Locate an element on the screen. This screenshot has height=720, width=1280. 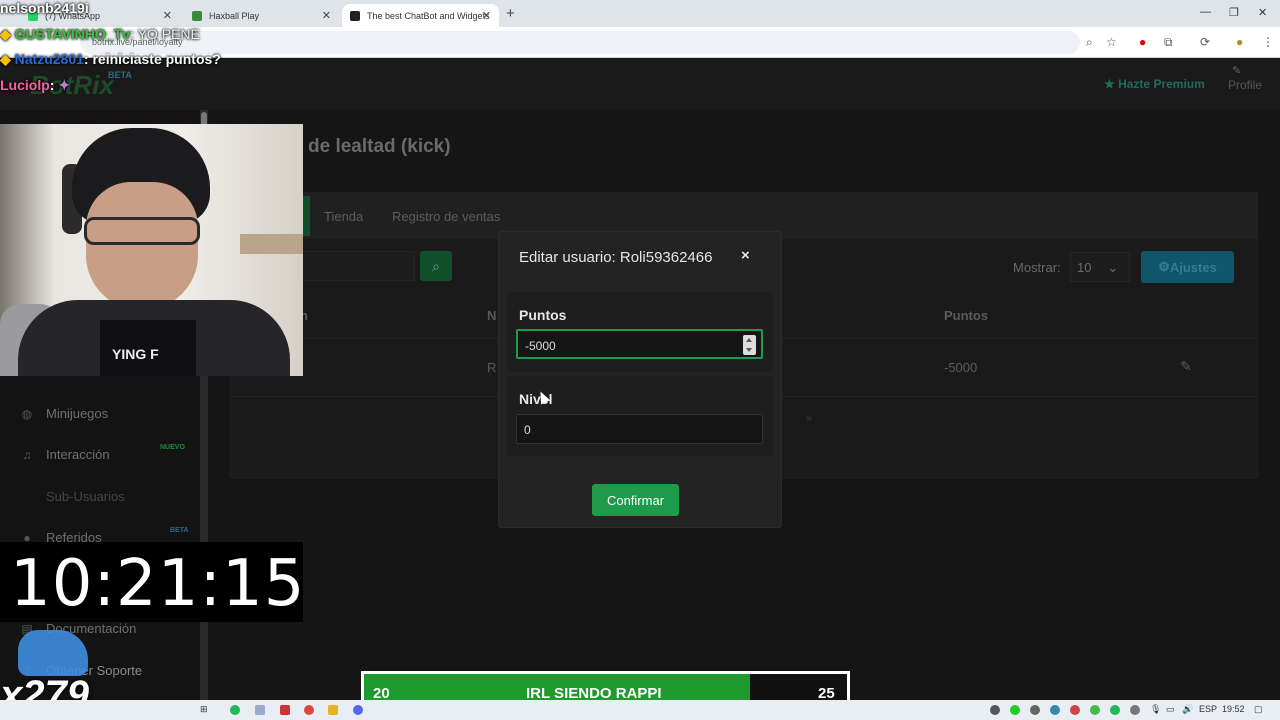
tab-tienda: Tienda is located at coordinates (343, 216).